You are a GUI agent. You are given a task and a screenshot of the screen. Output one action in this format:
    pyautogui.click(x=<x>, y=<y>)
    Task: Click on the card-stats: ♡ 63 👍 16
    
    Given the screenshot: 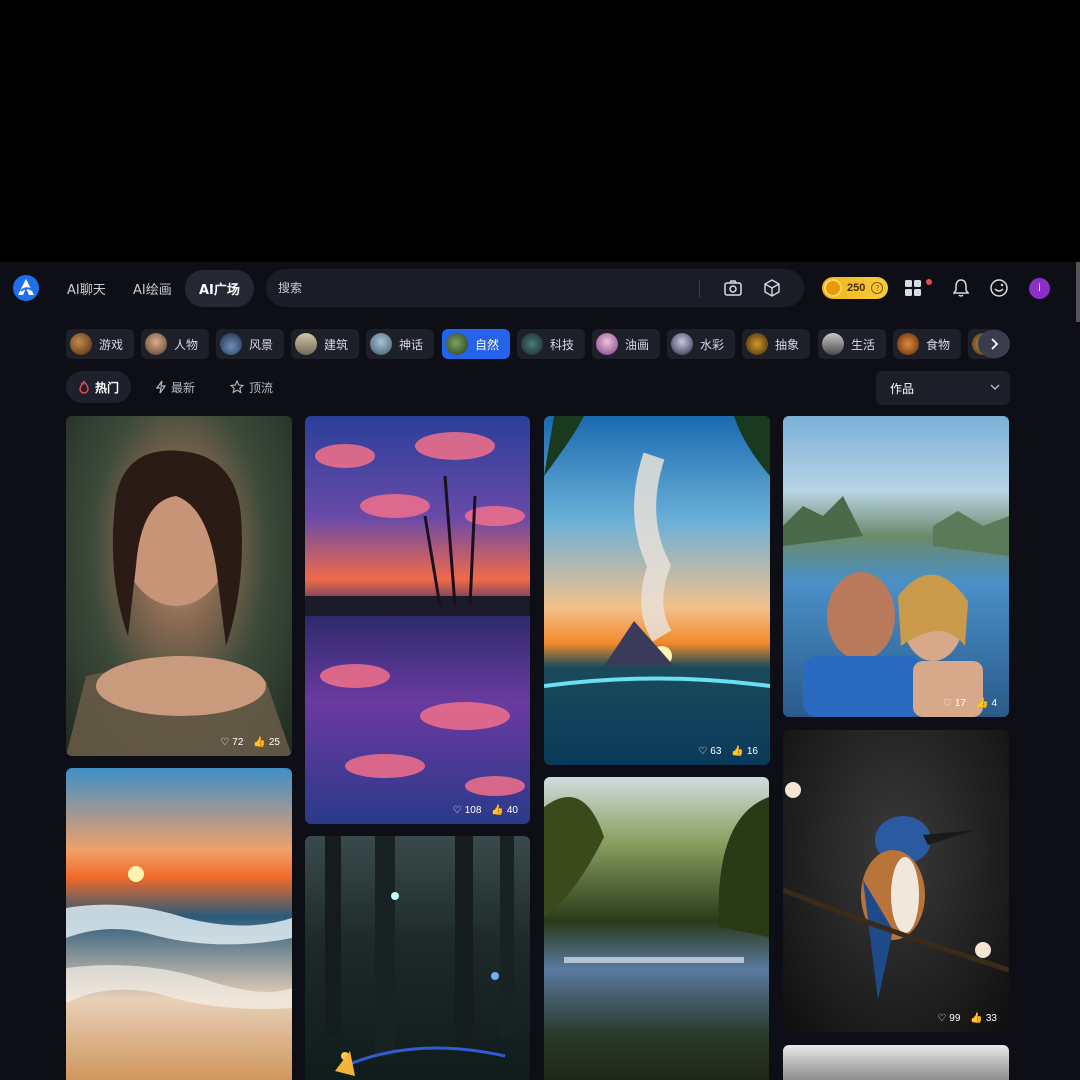 What is the action you would take?
    pyautogui.click(x=728, y=751)
    